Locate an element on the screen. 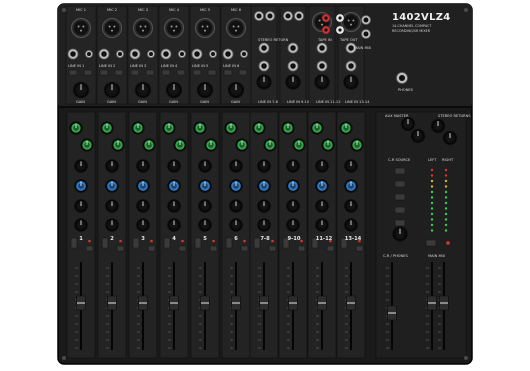  stereo-line-input-r-1-hole is located at coordinates (264, 66).